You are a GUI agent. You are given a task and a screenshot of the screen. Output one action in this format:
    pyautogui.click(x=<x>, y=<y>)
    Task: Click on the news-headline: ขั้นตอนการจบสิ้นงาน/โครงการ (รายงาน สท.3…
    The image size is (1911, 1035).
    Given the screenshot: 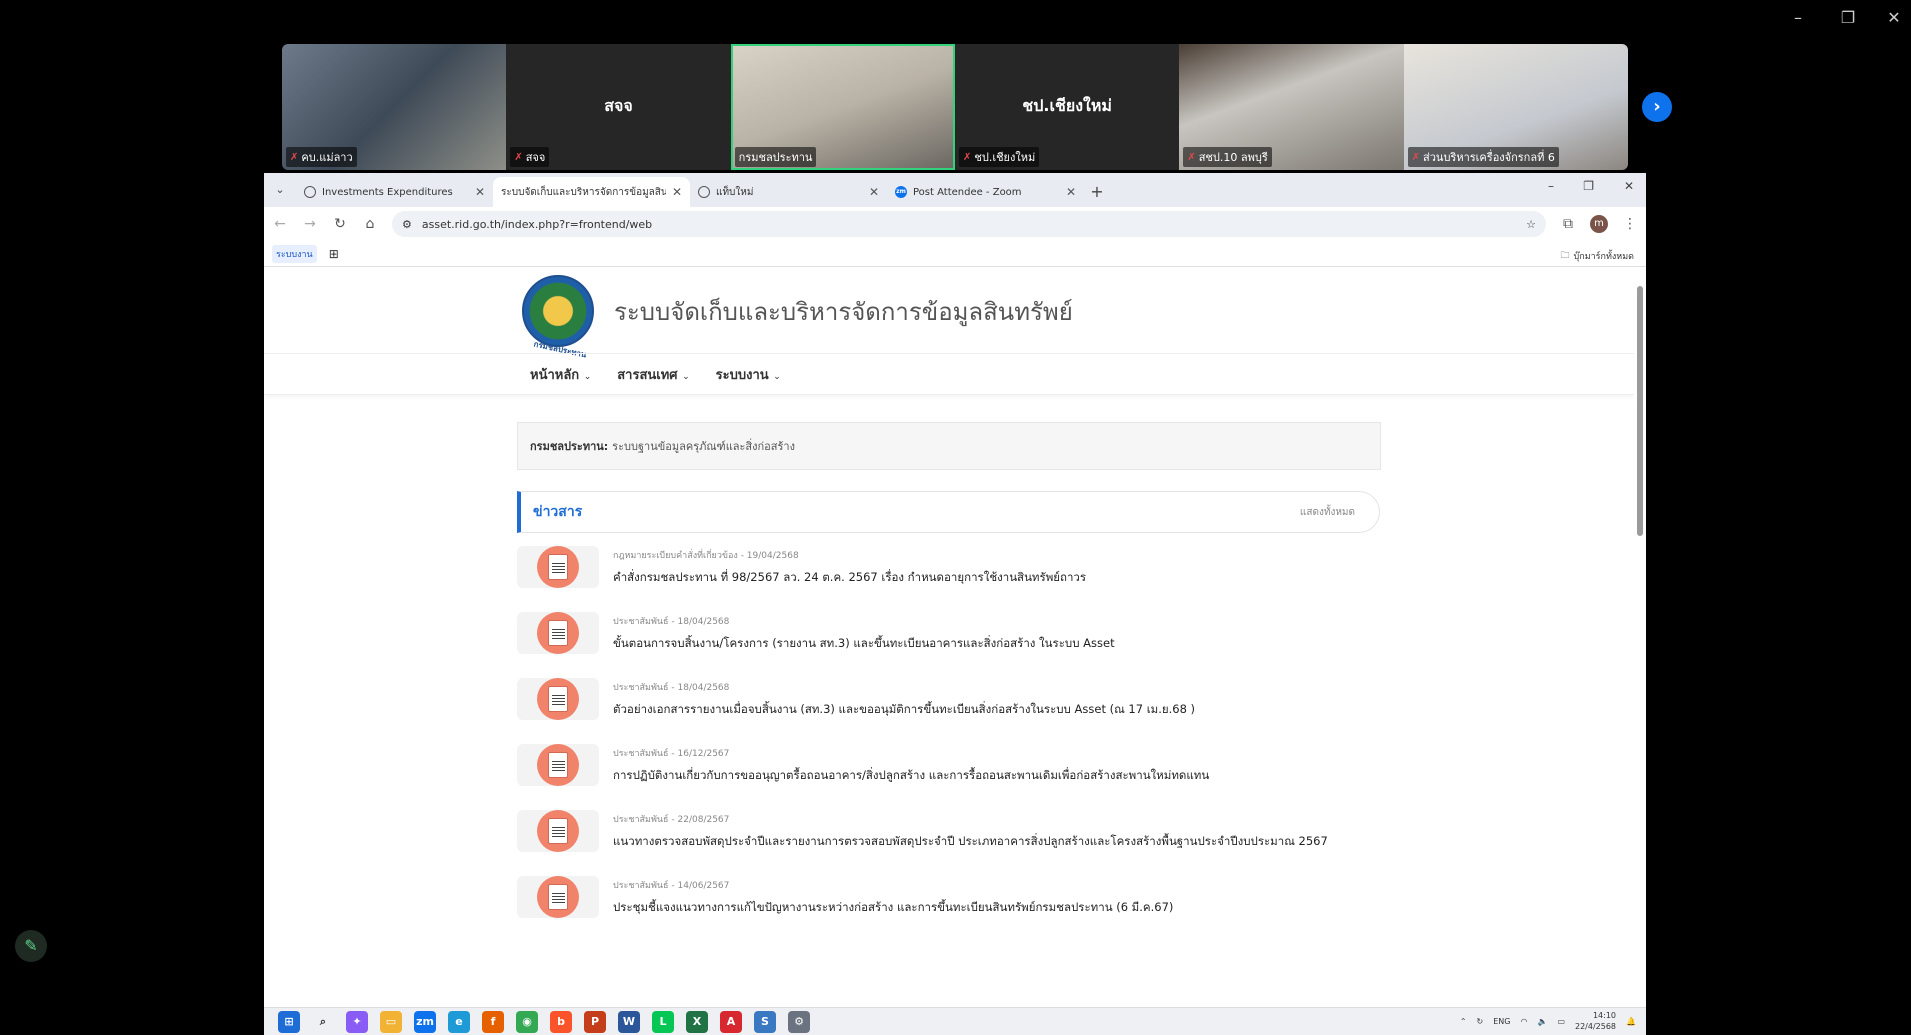 What is the action you would take?
    pyautogui.click(x=864, y=644)
    